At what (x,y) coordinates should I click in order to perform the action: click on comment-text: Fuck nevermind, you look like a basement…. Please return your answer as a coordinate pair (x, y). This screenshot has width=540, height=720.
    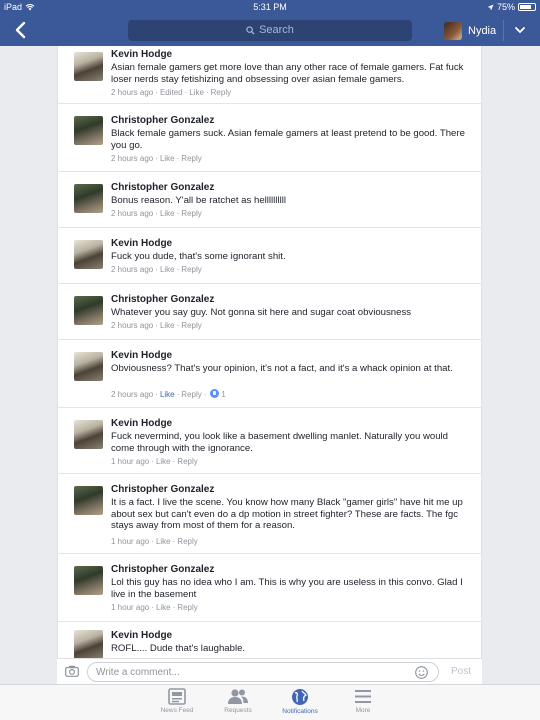
    Looking at the image, I should click on (280, 442).